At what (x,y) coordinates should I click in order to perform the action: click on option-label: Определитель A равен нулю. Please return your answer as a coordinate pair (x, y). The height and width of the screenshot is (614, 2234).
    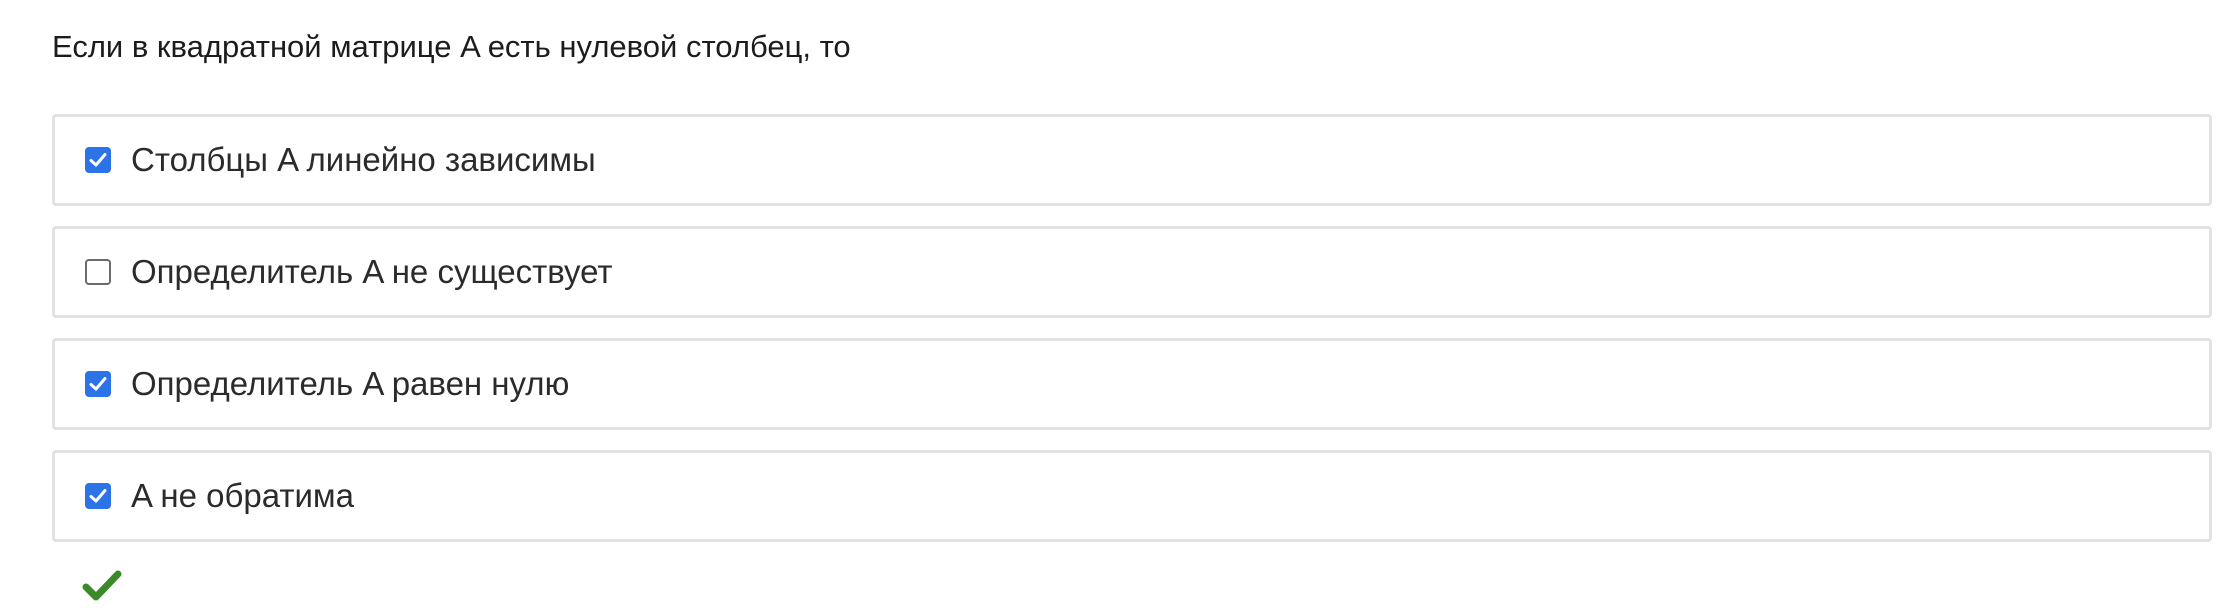
    Looking at the image, I should click on (350, 383).